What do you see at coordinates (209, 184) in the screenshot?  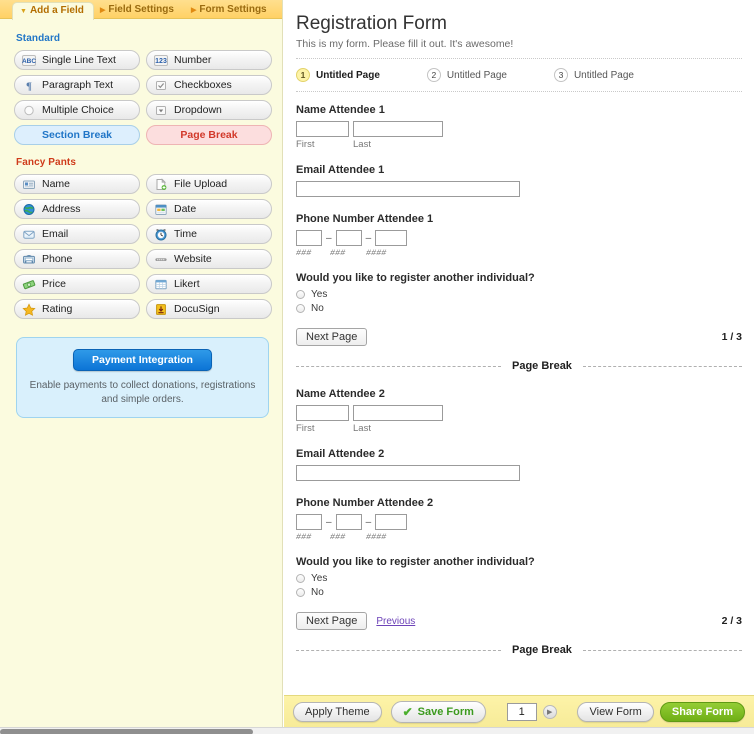 I see `field-button-file-upload: File Upload` at bounding box center [209, 184].